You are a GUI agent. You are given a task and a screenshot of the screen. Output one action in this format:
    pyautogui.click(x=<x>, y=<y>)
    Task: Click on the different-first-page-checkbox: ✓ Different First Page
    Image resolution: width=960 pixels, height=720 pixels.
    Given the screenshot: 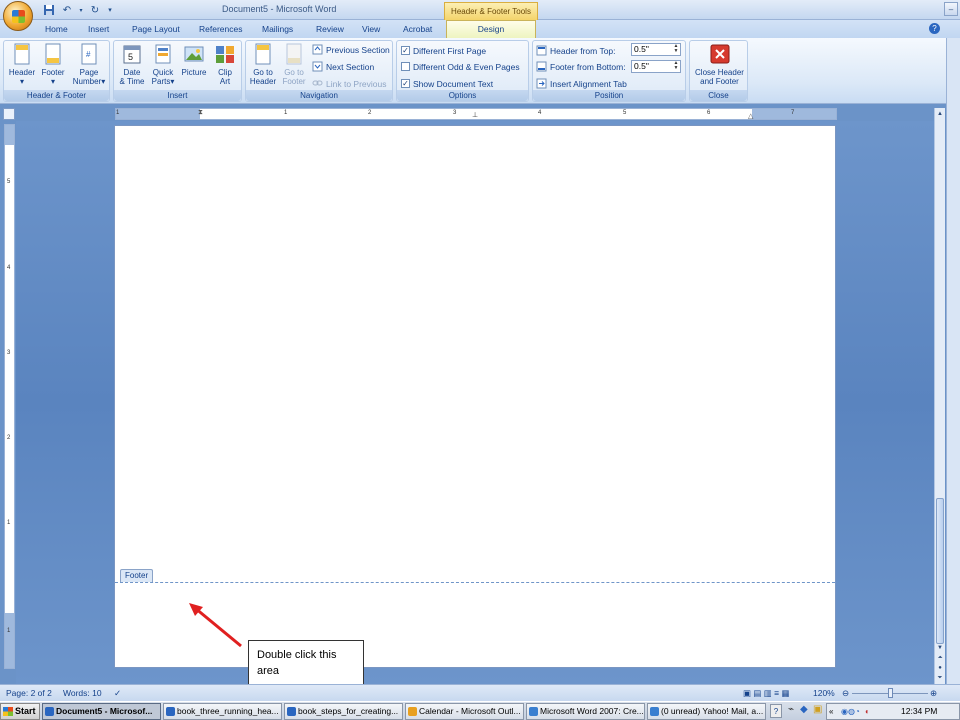 What is the action you would take?
    pyautogui.click(x=443, y=50)
    